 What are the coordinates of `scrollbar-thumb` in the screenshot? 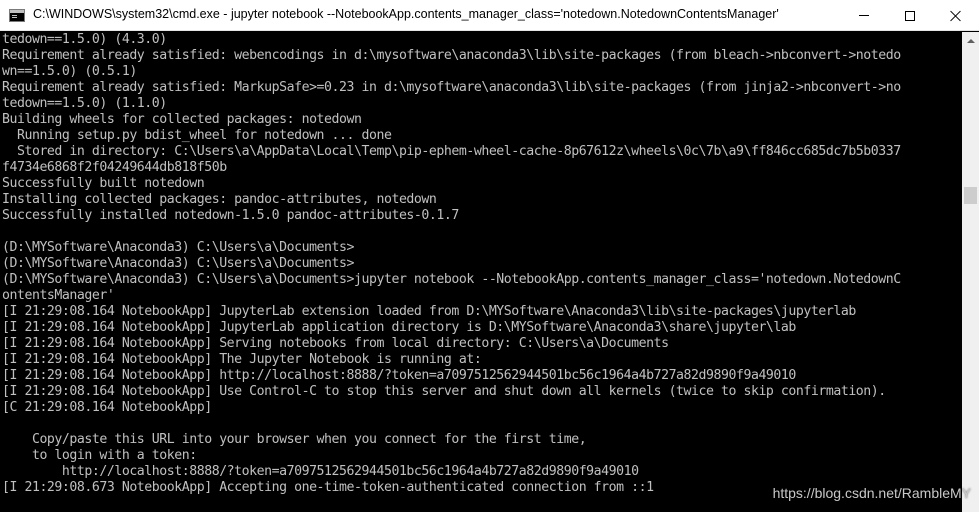 It's located at (970, 195).